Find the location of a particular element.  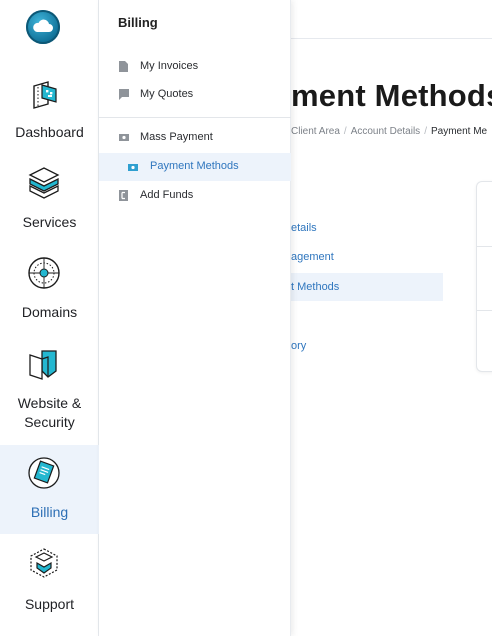

page-title: ment Methods is located at coordinates (391, 96).